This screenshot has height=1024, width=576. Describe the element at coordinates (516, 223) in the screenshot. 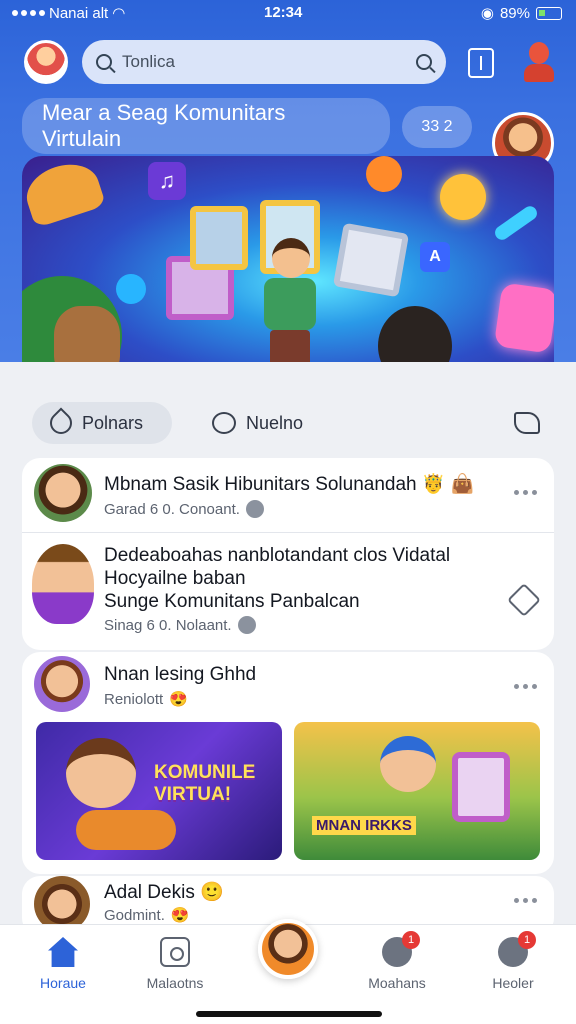

I see `arrow-icon` at that location.